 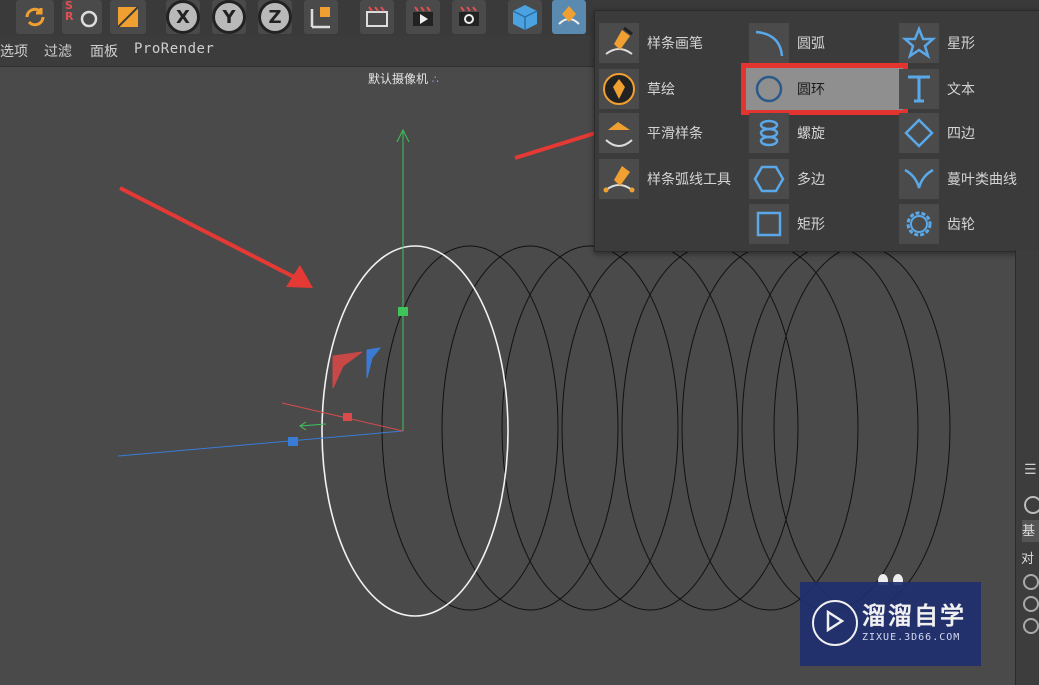 I want to click on menu-prorender: ProRender, so click(x=174, y=49).